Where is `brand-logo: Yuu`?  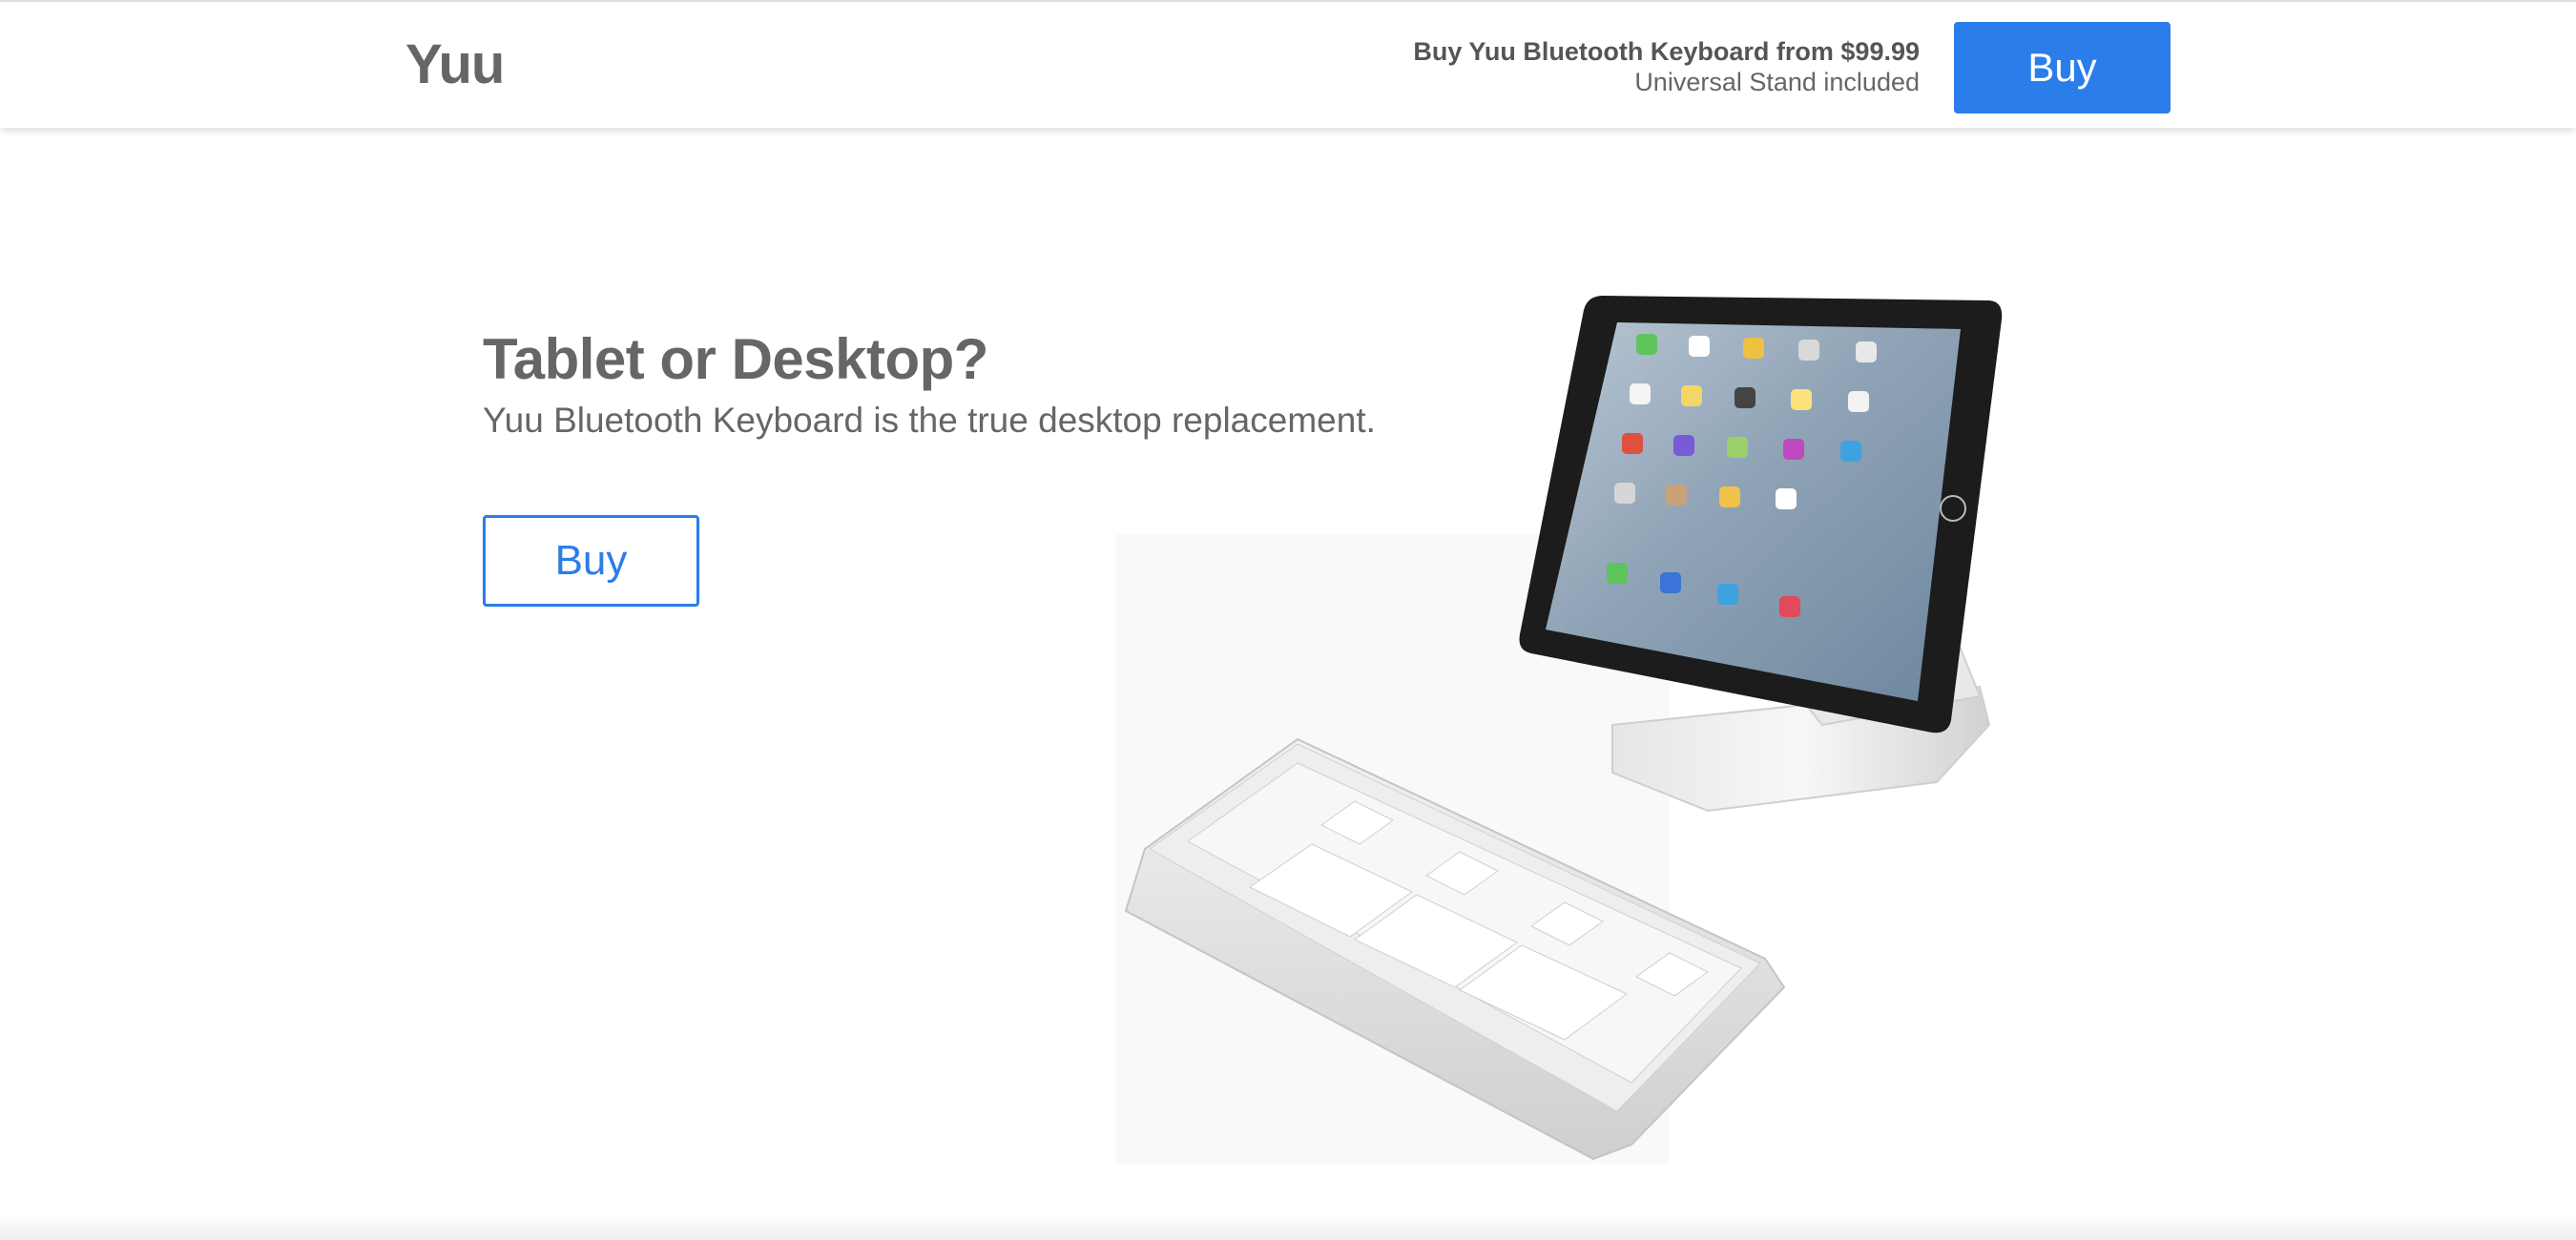
brand-logo: Yuu is located at coordinates (455, 64).